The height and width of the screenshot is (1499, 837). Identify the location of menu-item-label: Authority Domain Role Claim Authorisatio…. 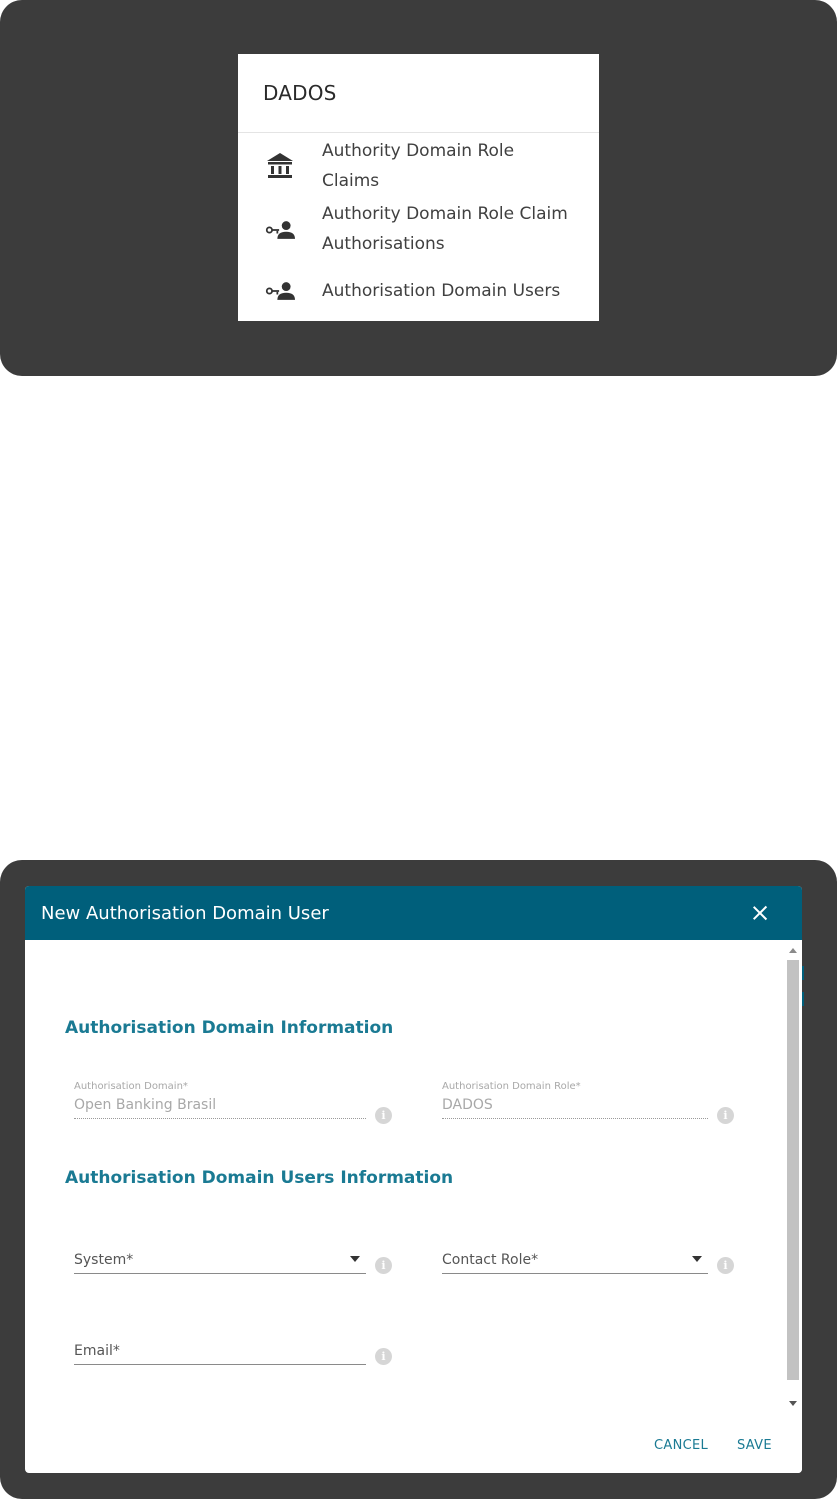
(445, 229).